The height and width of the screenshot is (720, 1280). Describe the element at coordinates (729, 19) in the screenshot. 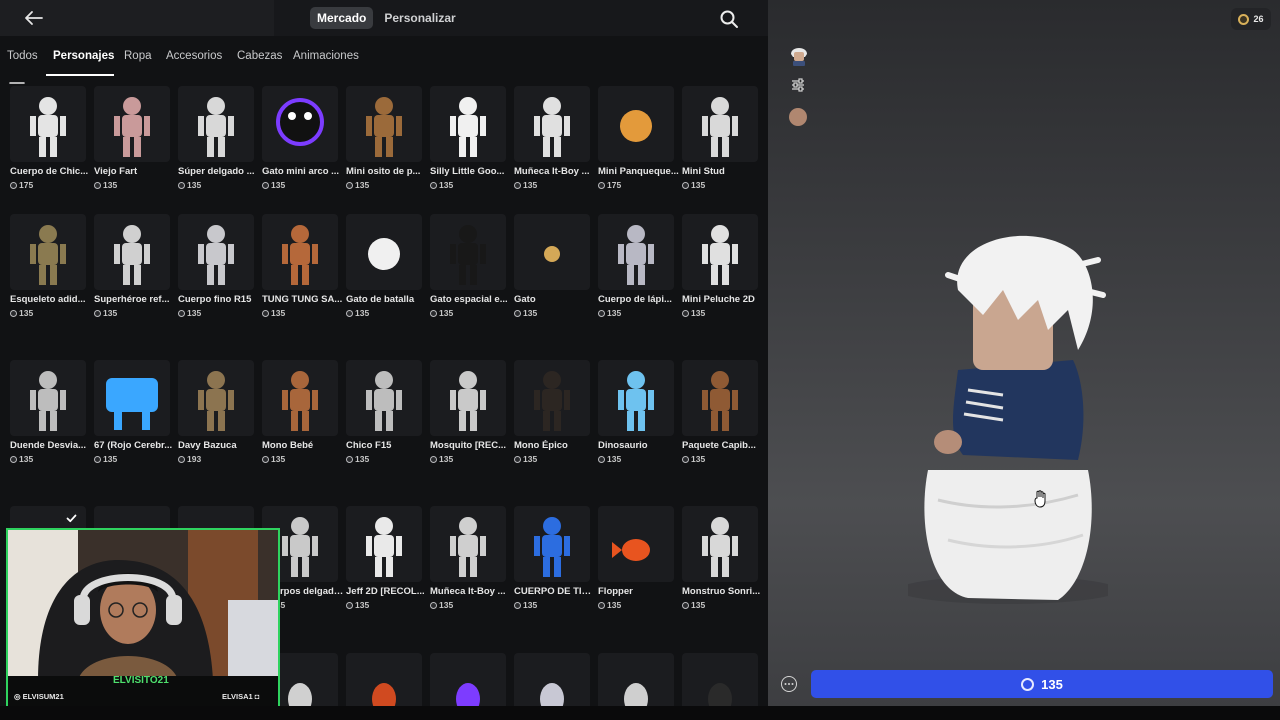

I see `search-icon` at that location.